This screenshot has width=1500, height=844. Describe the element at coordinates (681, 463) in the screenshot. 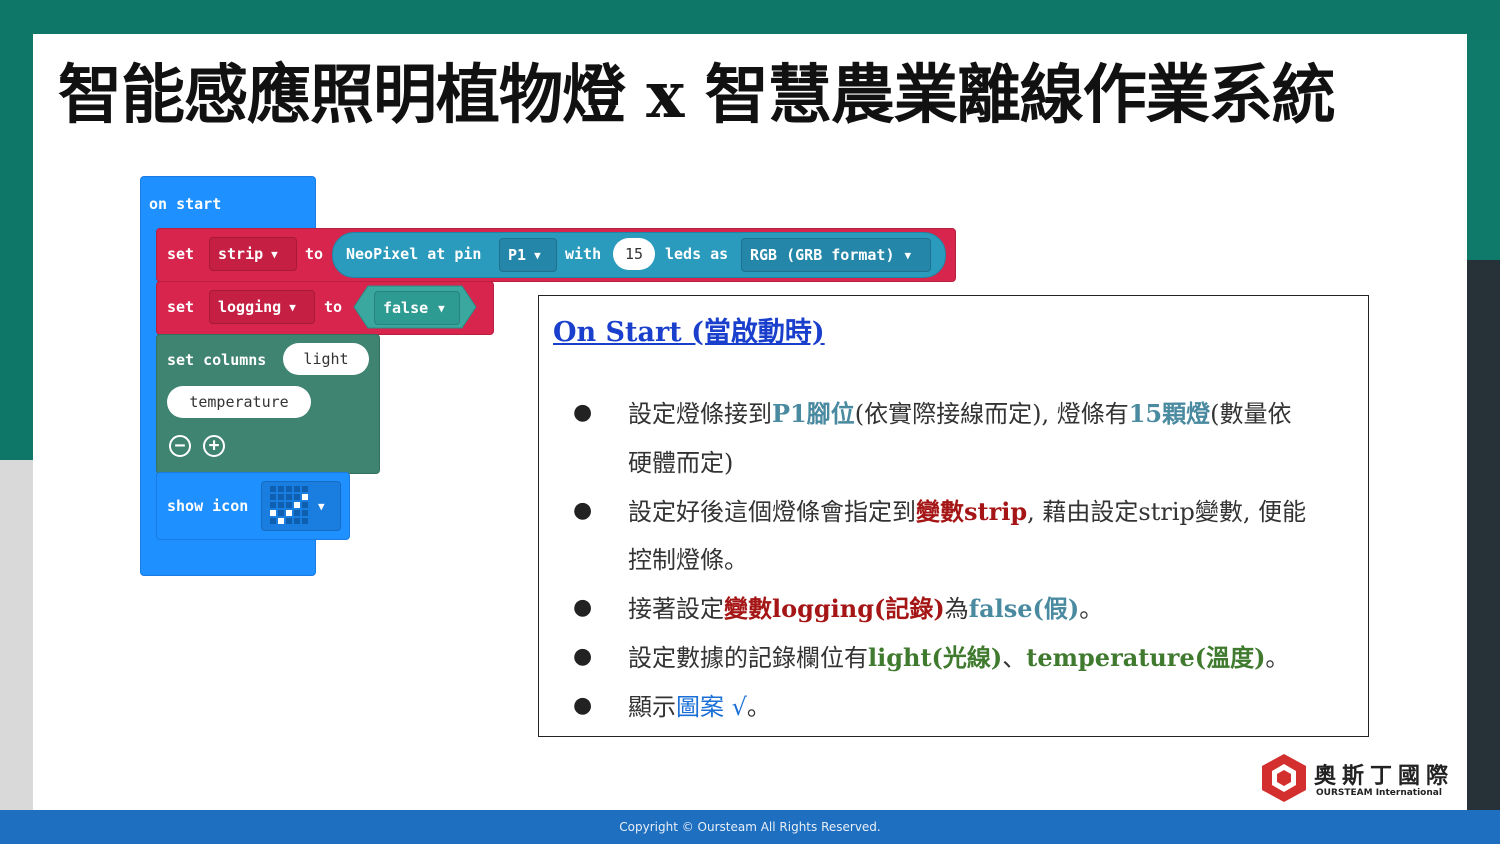

I see `bullet-1-line-2: 硬體而定)` at that location.